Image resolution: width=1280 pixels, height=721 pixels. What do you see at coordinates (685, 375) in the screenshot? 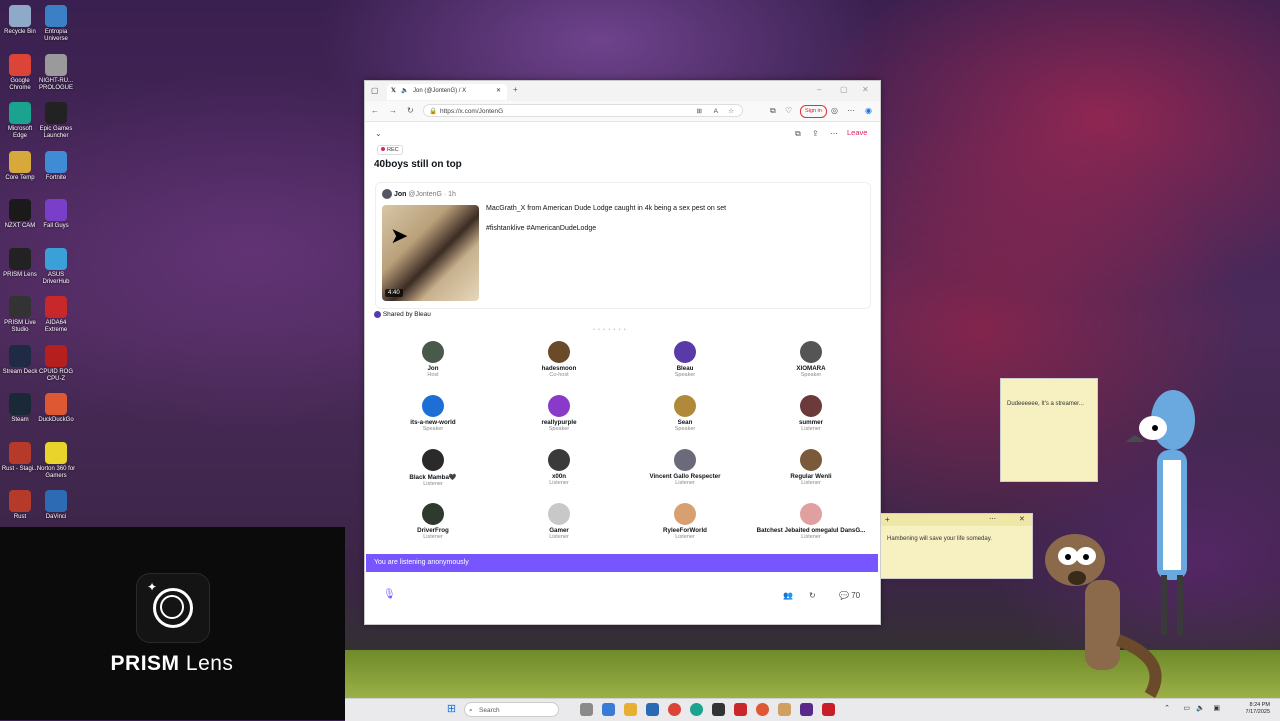
I see `participant-role: Speaker` at bounding box center [685, 375].